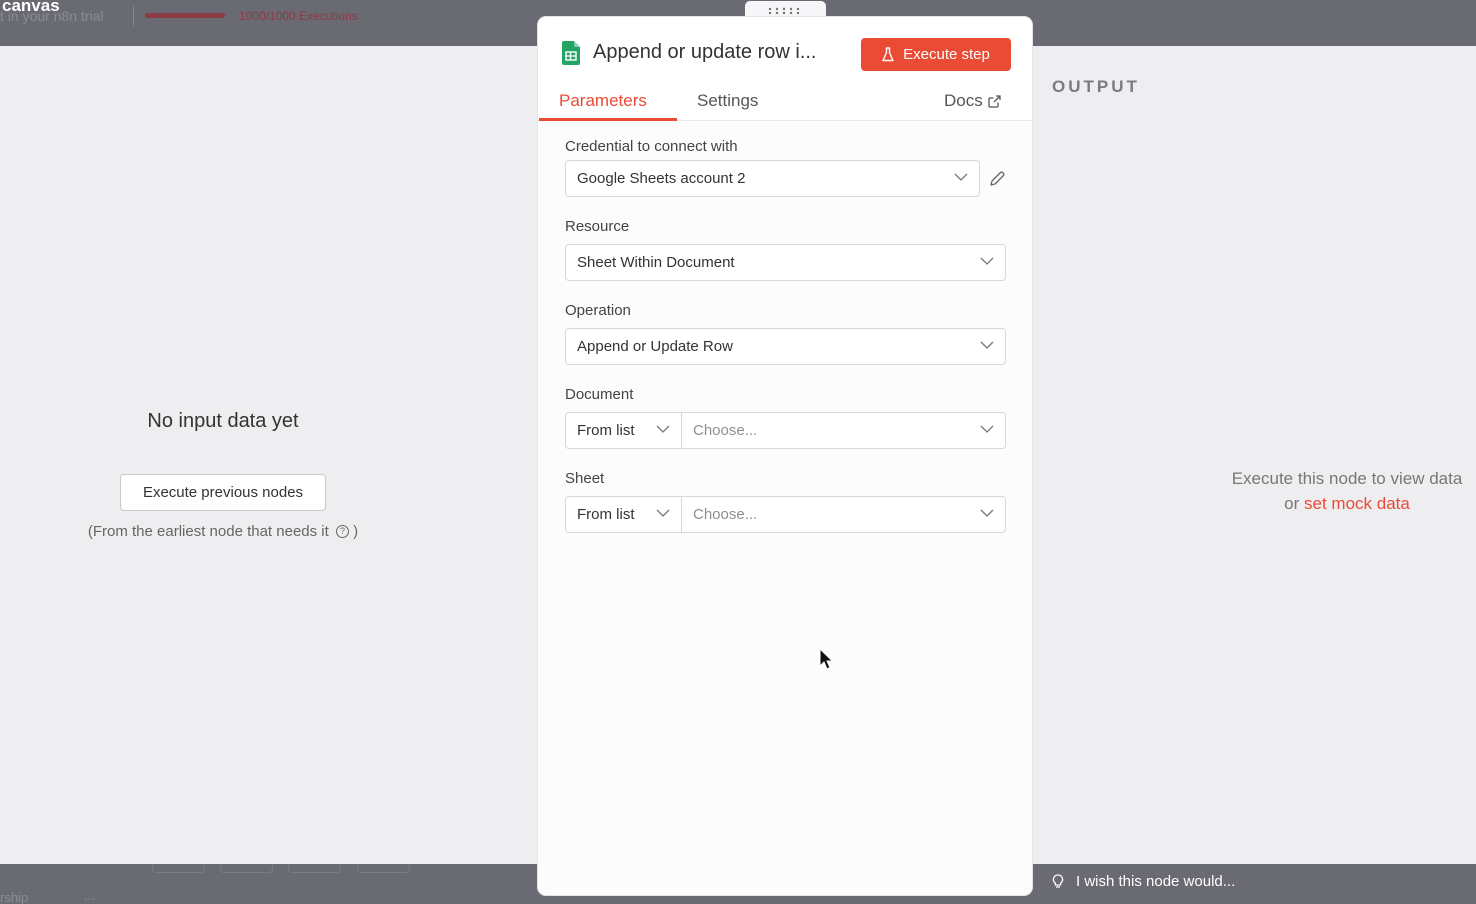 This screenshot has height=904, width=1476. Describe the element at coordinates (997, 179) in the screenshot. I see `pencil-icon` at that location.